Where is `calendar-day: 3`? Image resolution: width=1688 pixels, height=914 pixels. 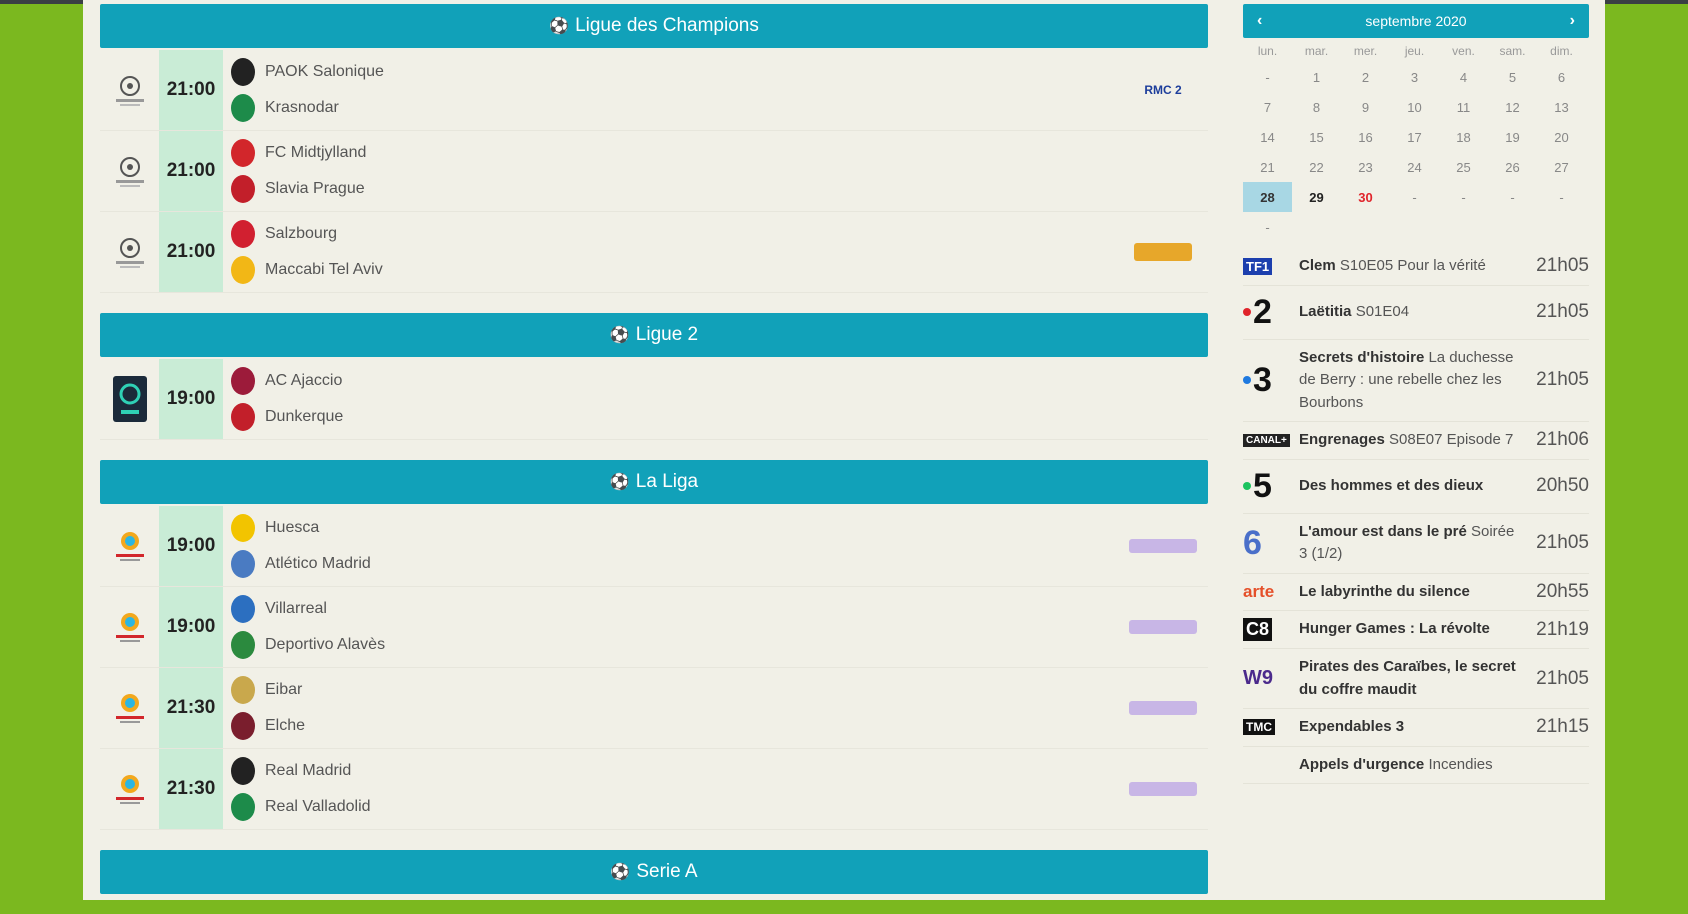 calendar-day: 3 is located at coordinates (1414, 77).